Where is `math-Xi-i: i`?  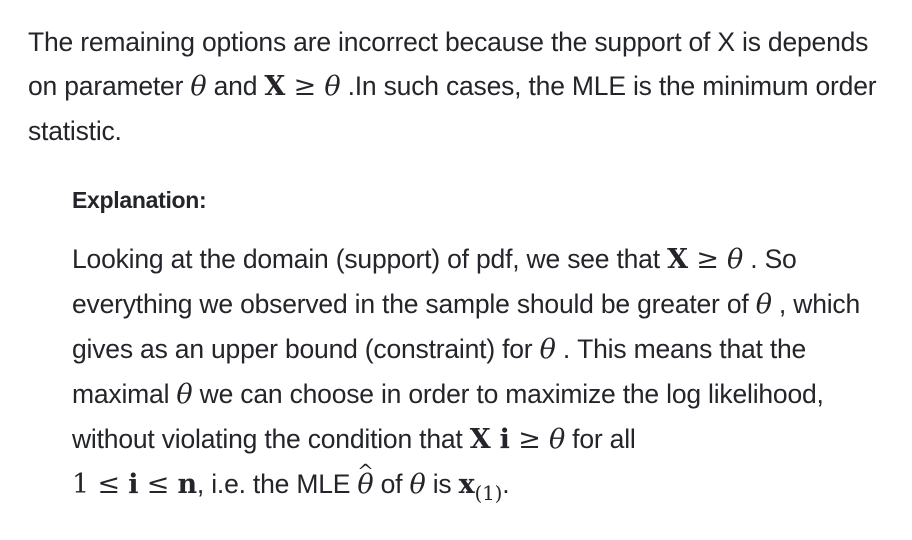 math-Xi-i: i is located at coordinates (500, 439).